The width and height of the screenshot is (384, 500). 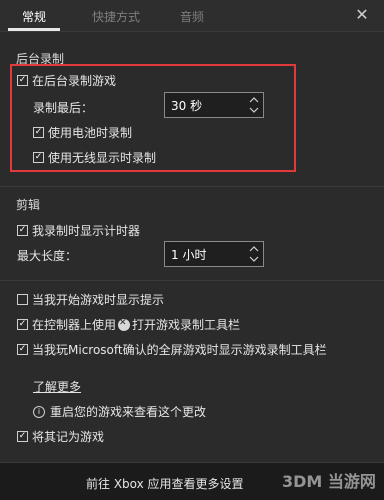 I want to click on controller-toolbar-label-prefix: 在控制器上使用, so click(x=74, y=325).